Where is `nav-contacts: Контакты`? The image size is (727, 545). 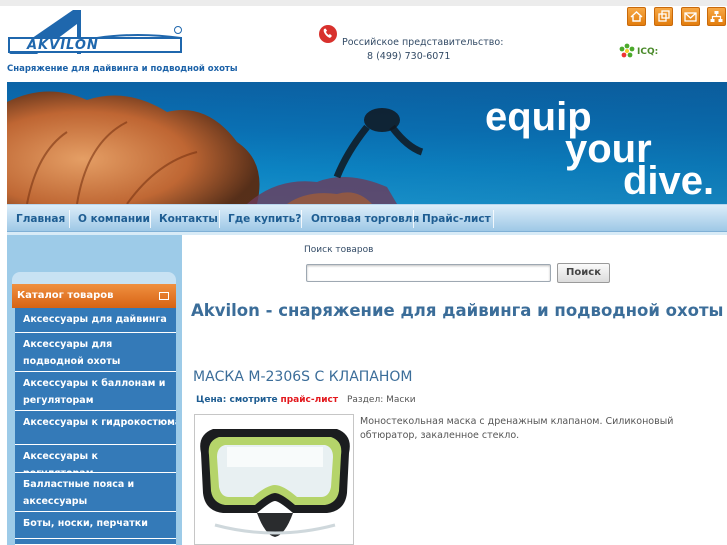 nav-contacts: Контакты is located at coordinates (188, 219).